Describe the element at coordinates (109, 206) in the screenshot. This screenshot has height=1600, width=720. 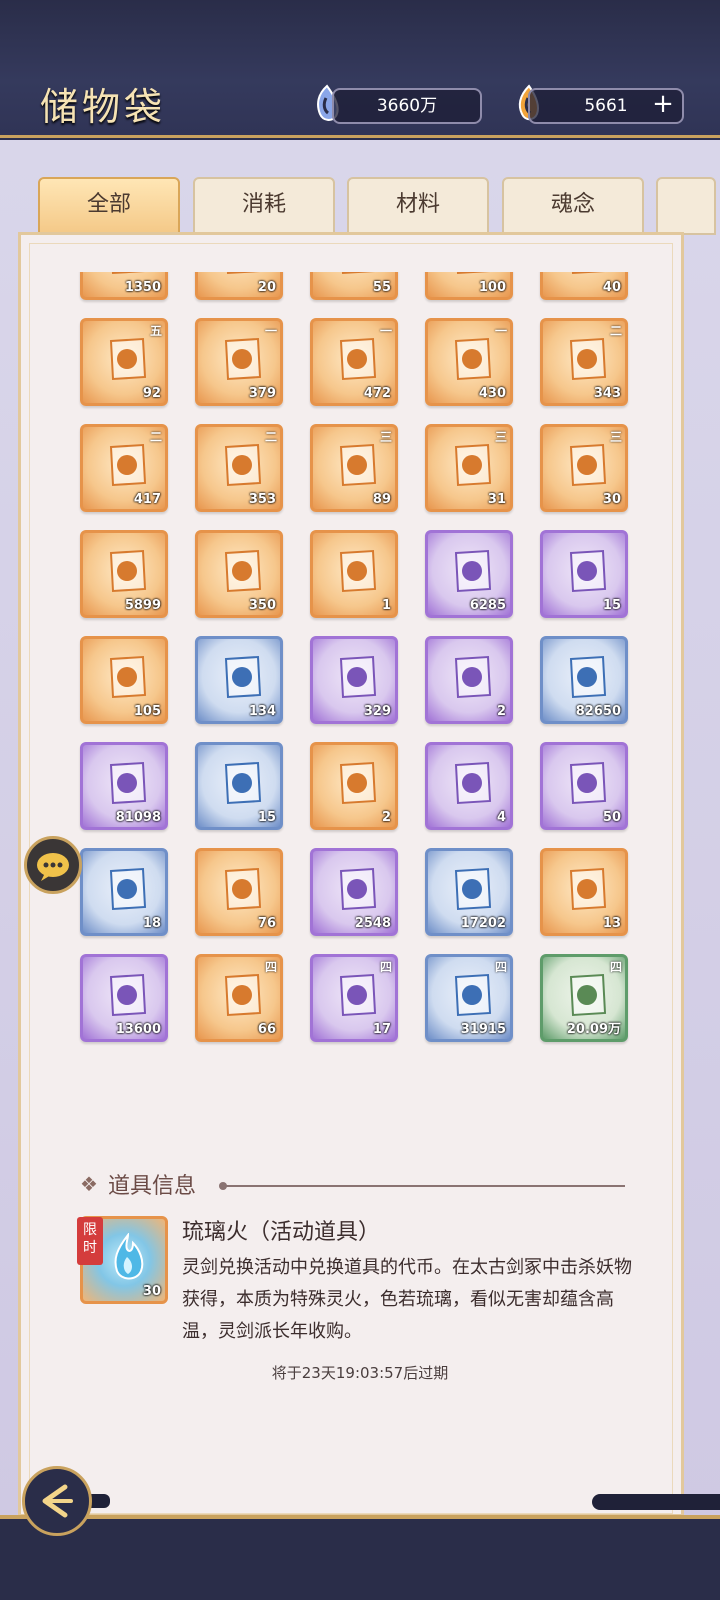
I see `tab-all: 全部` at that location.